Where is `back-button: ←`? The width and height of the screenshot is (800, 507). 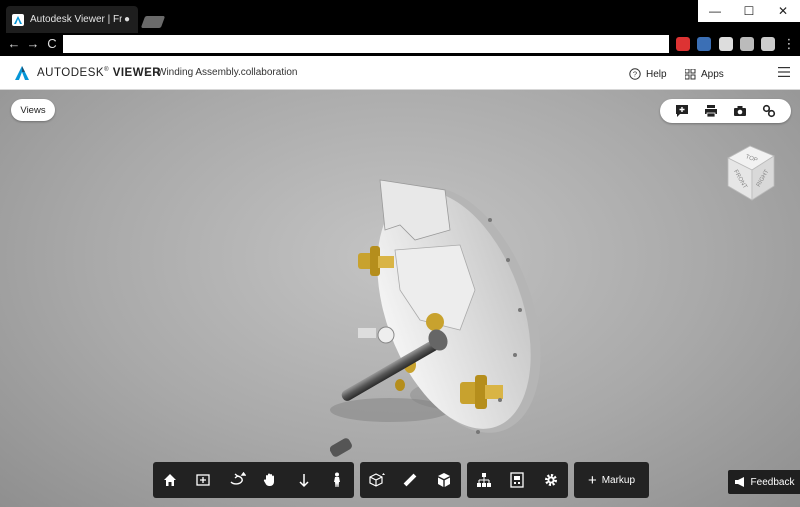 back-button: ← is located at coordinates (14, 44).